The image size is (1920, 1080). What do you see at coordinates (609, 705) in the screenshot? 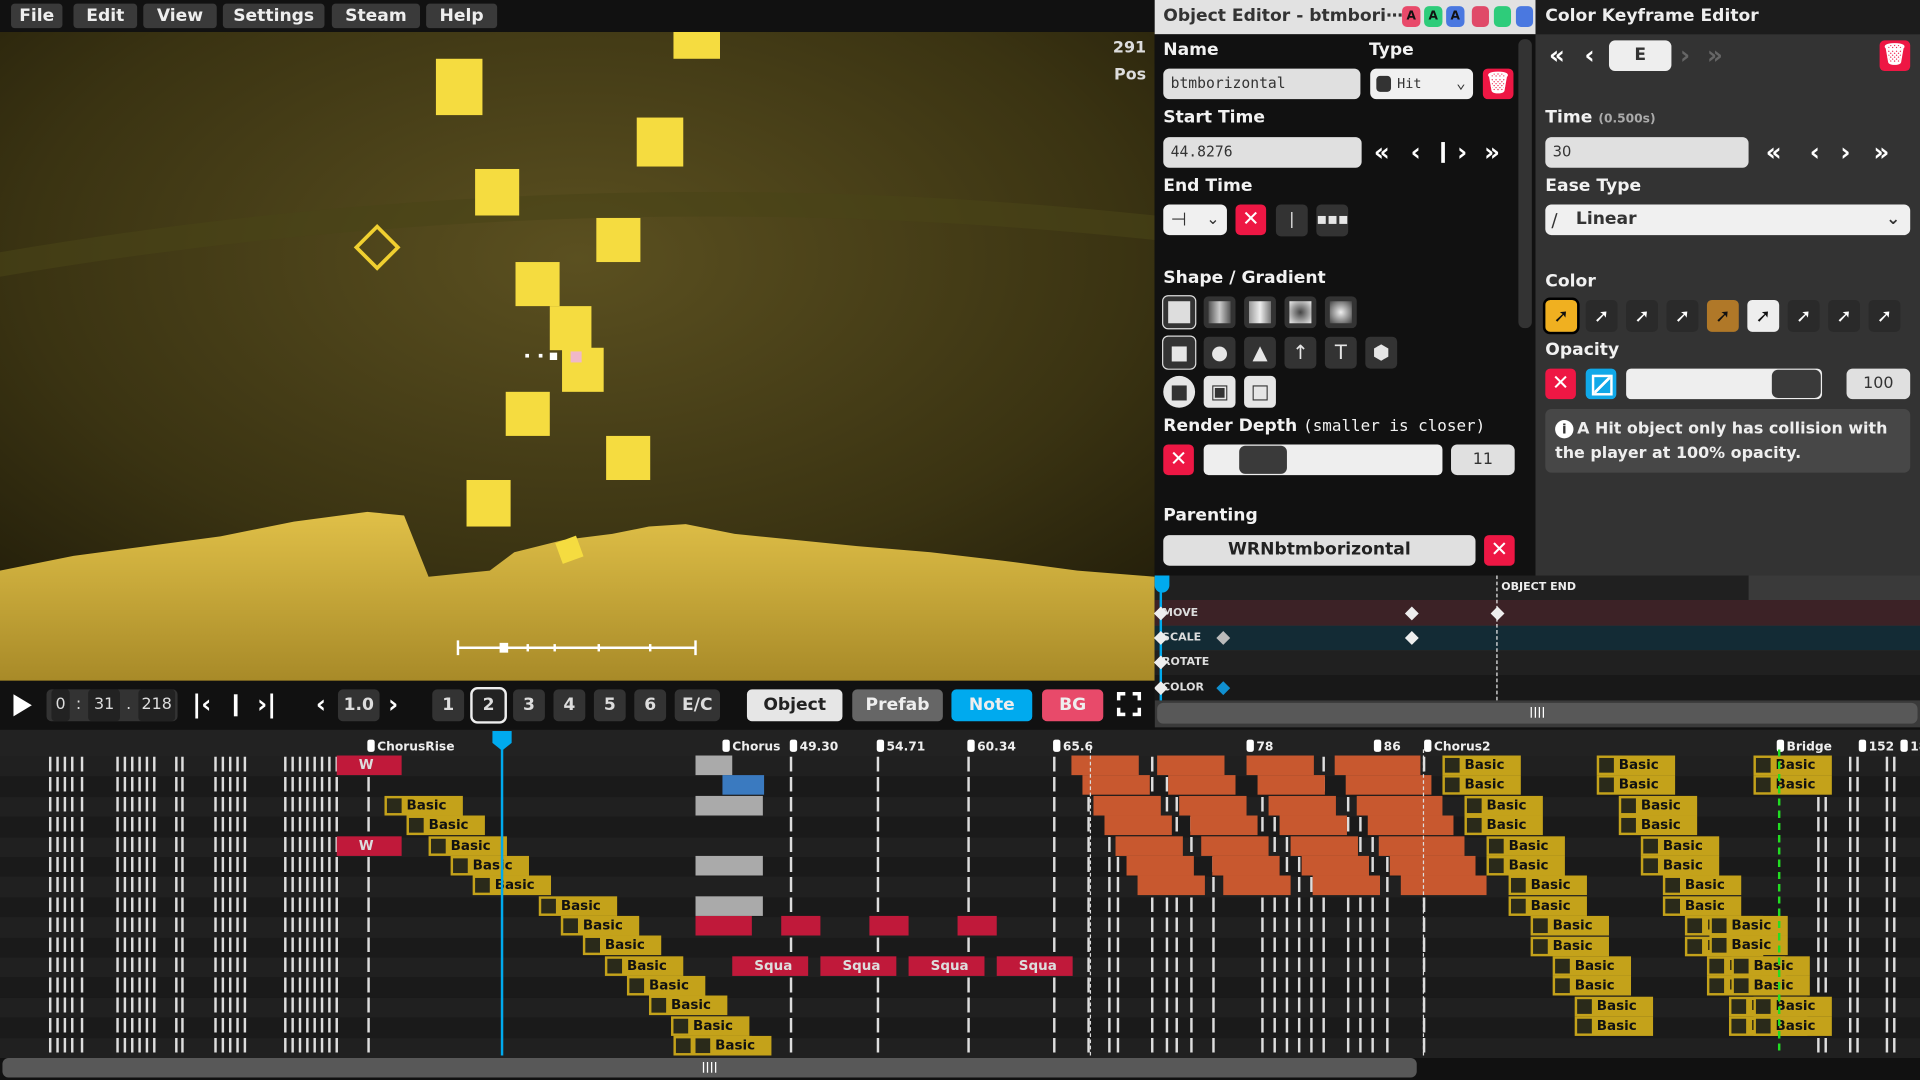
I see `layer-button-5: 5` at bounding box center [609, 705].